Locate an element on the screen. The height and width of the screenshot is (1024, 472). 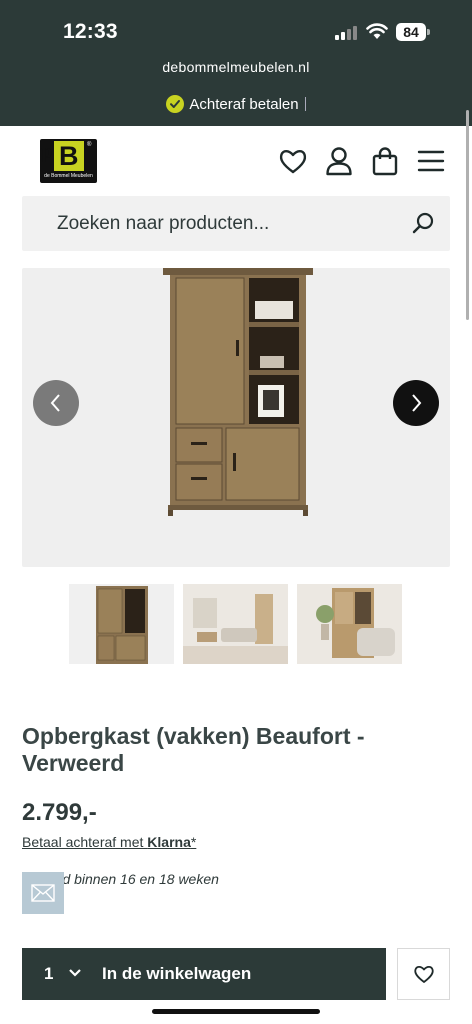
wishlist-button is located at coordinates (423, 974).